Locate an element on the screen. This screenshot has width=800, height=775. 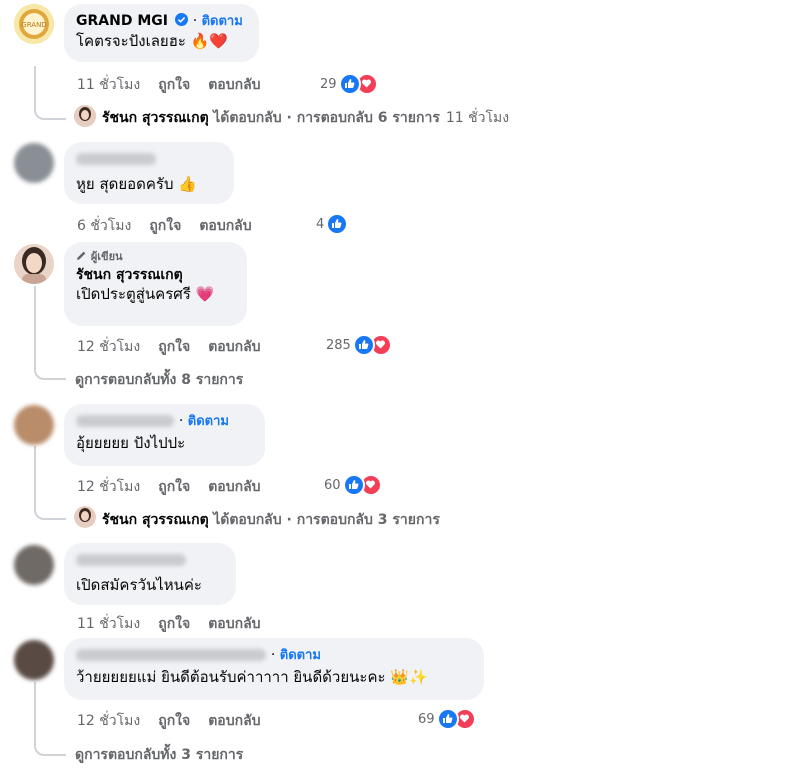
reaction-count: 285 is located at coordinates (359, 345).